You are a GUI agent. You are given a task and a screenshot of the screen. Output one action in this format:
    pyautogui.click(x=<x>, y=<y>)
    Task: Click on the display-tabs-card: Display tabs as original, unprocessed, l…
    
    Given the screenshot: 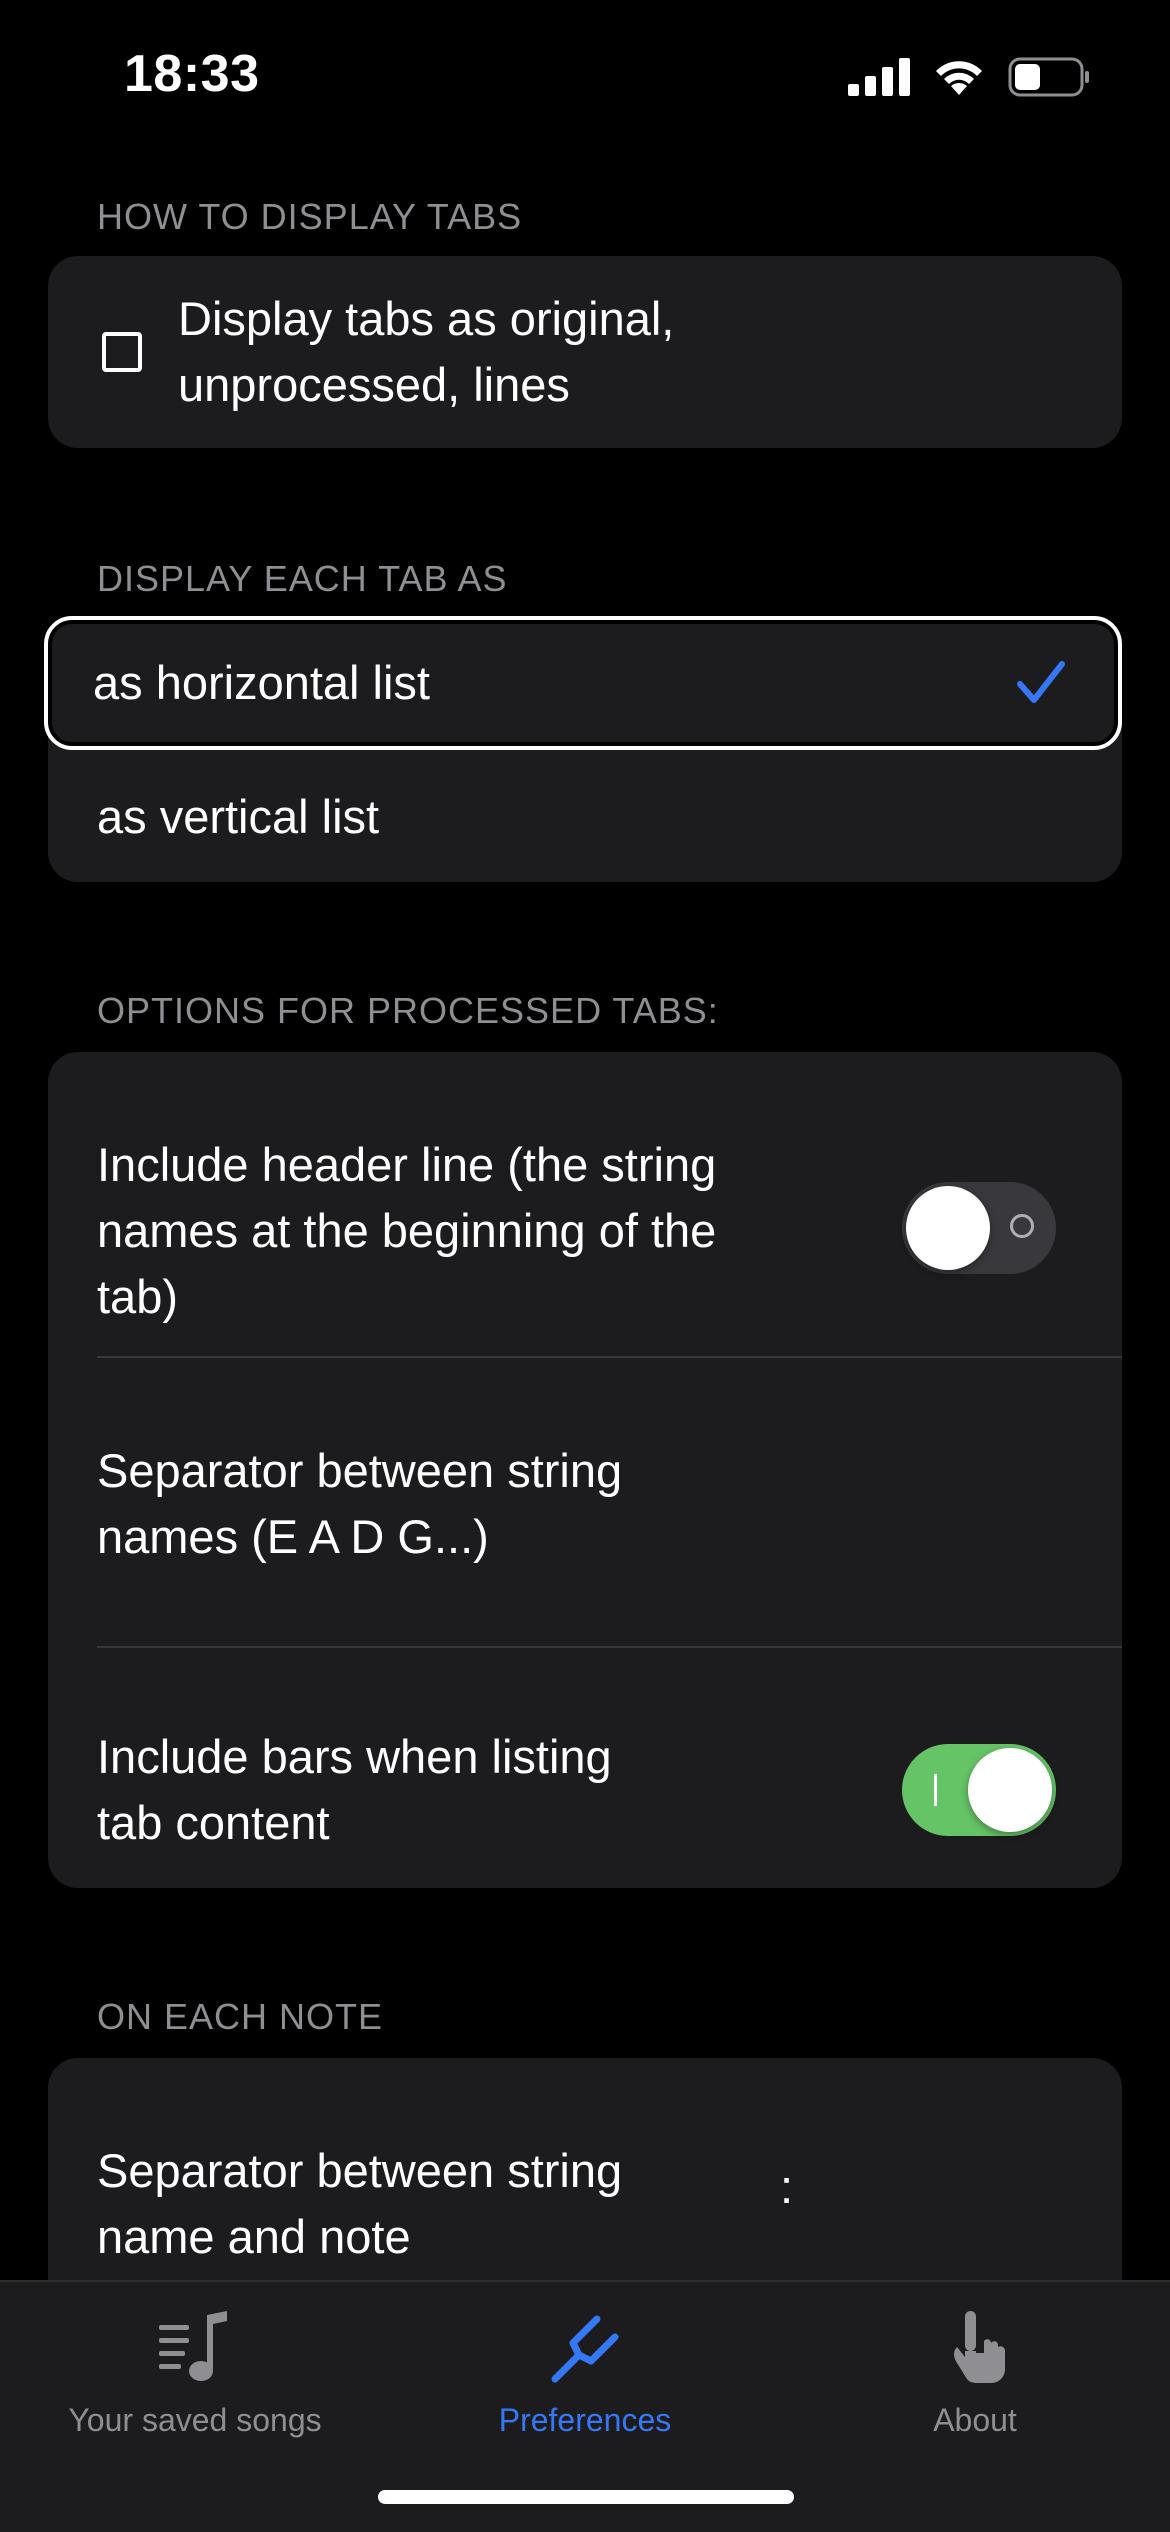 What is the action you would take?
    pyautogui.click(x=585, y=352)
    